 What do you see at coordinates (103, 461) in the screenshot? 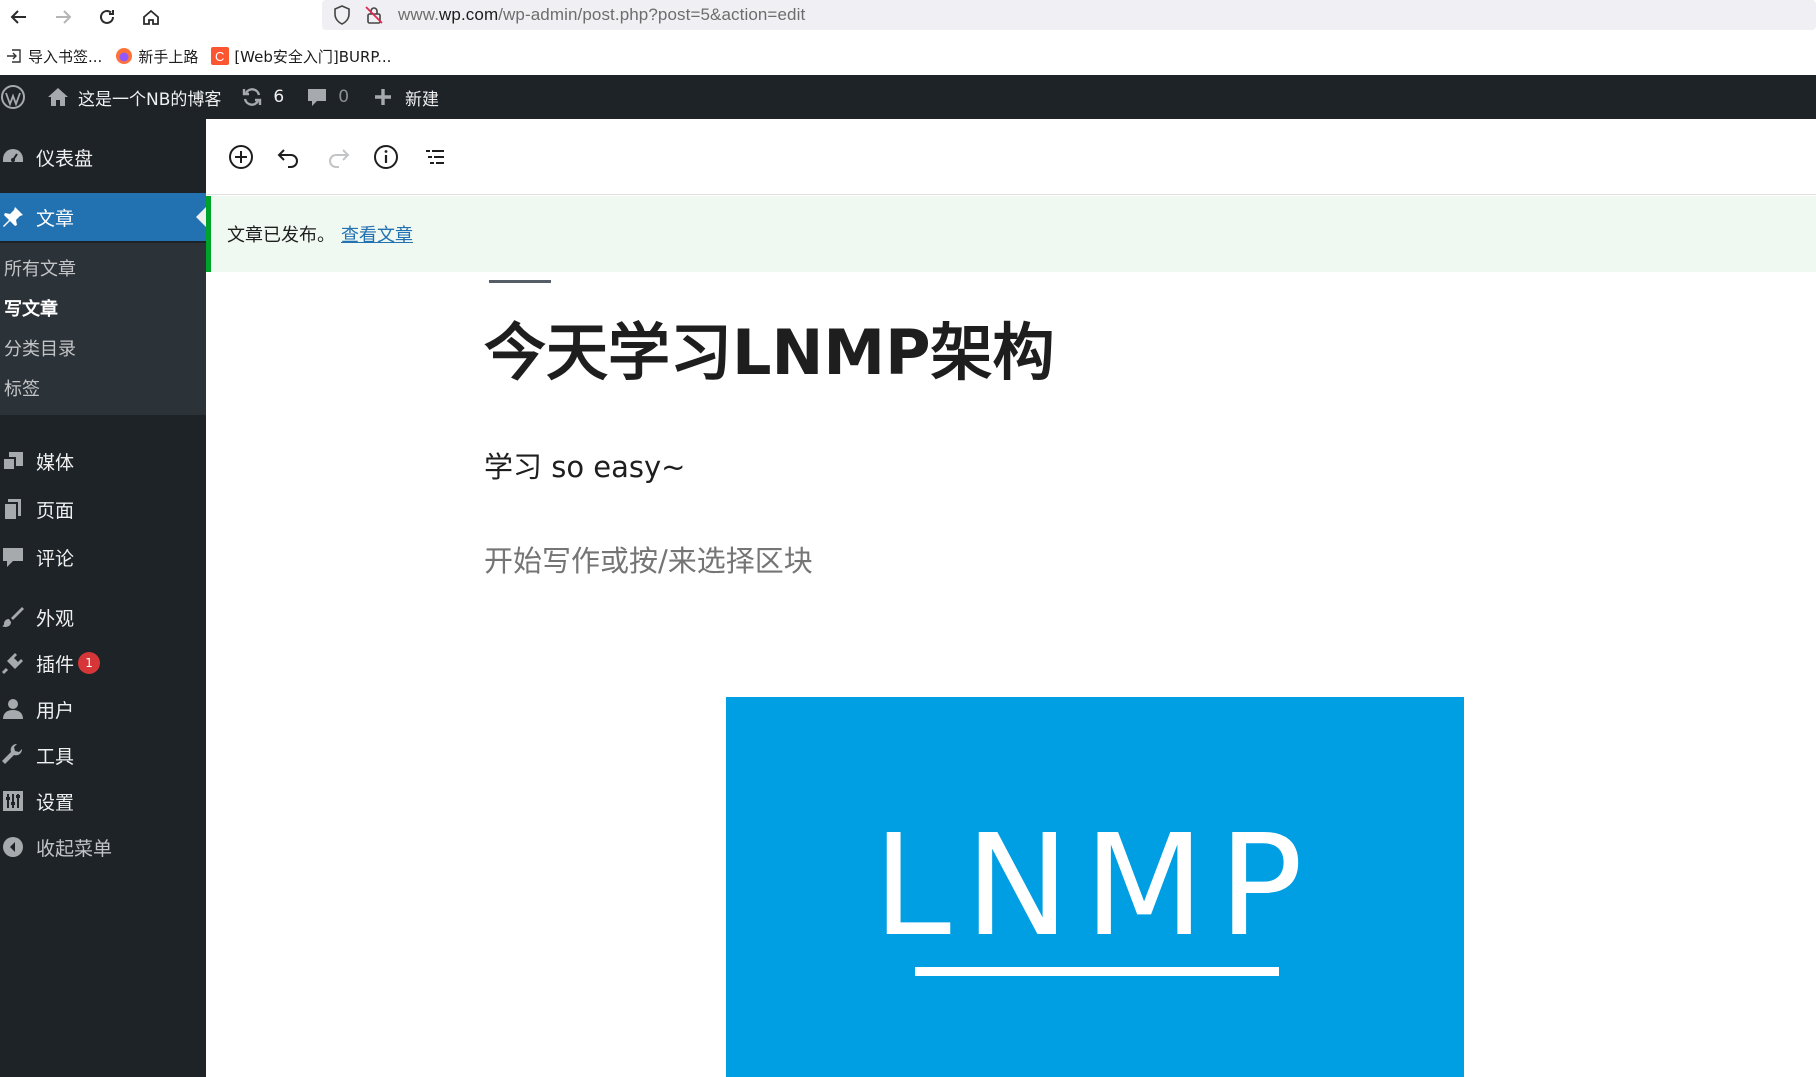
I see `menu-media: 媒体` at bounding box center [103, 461].